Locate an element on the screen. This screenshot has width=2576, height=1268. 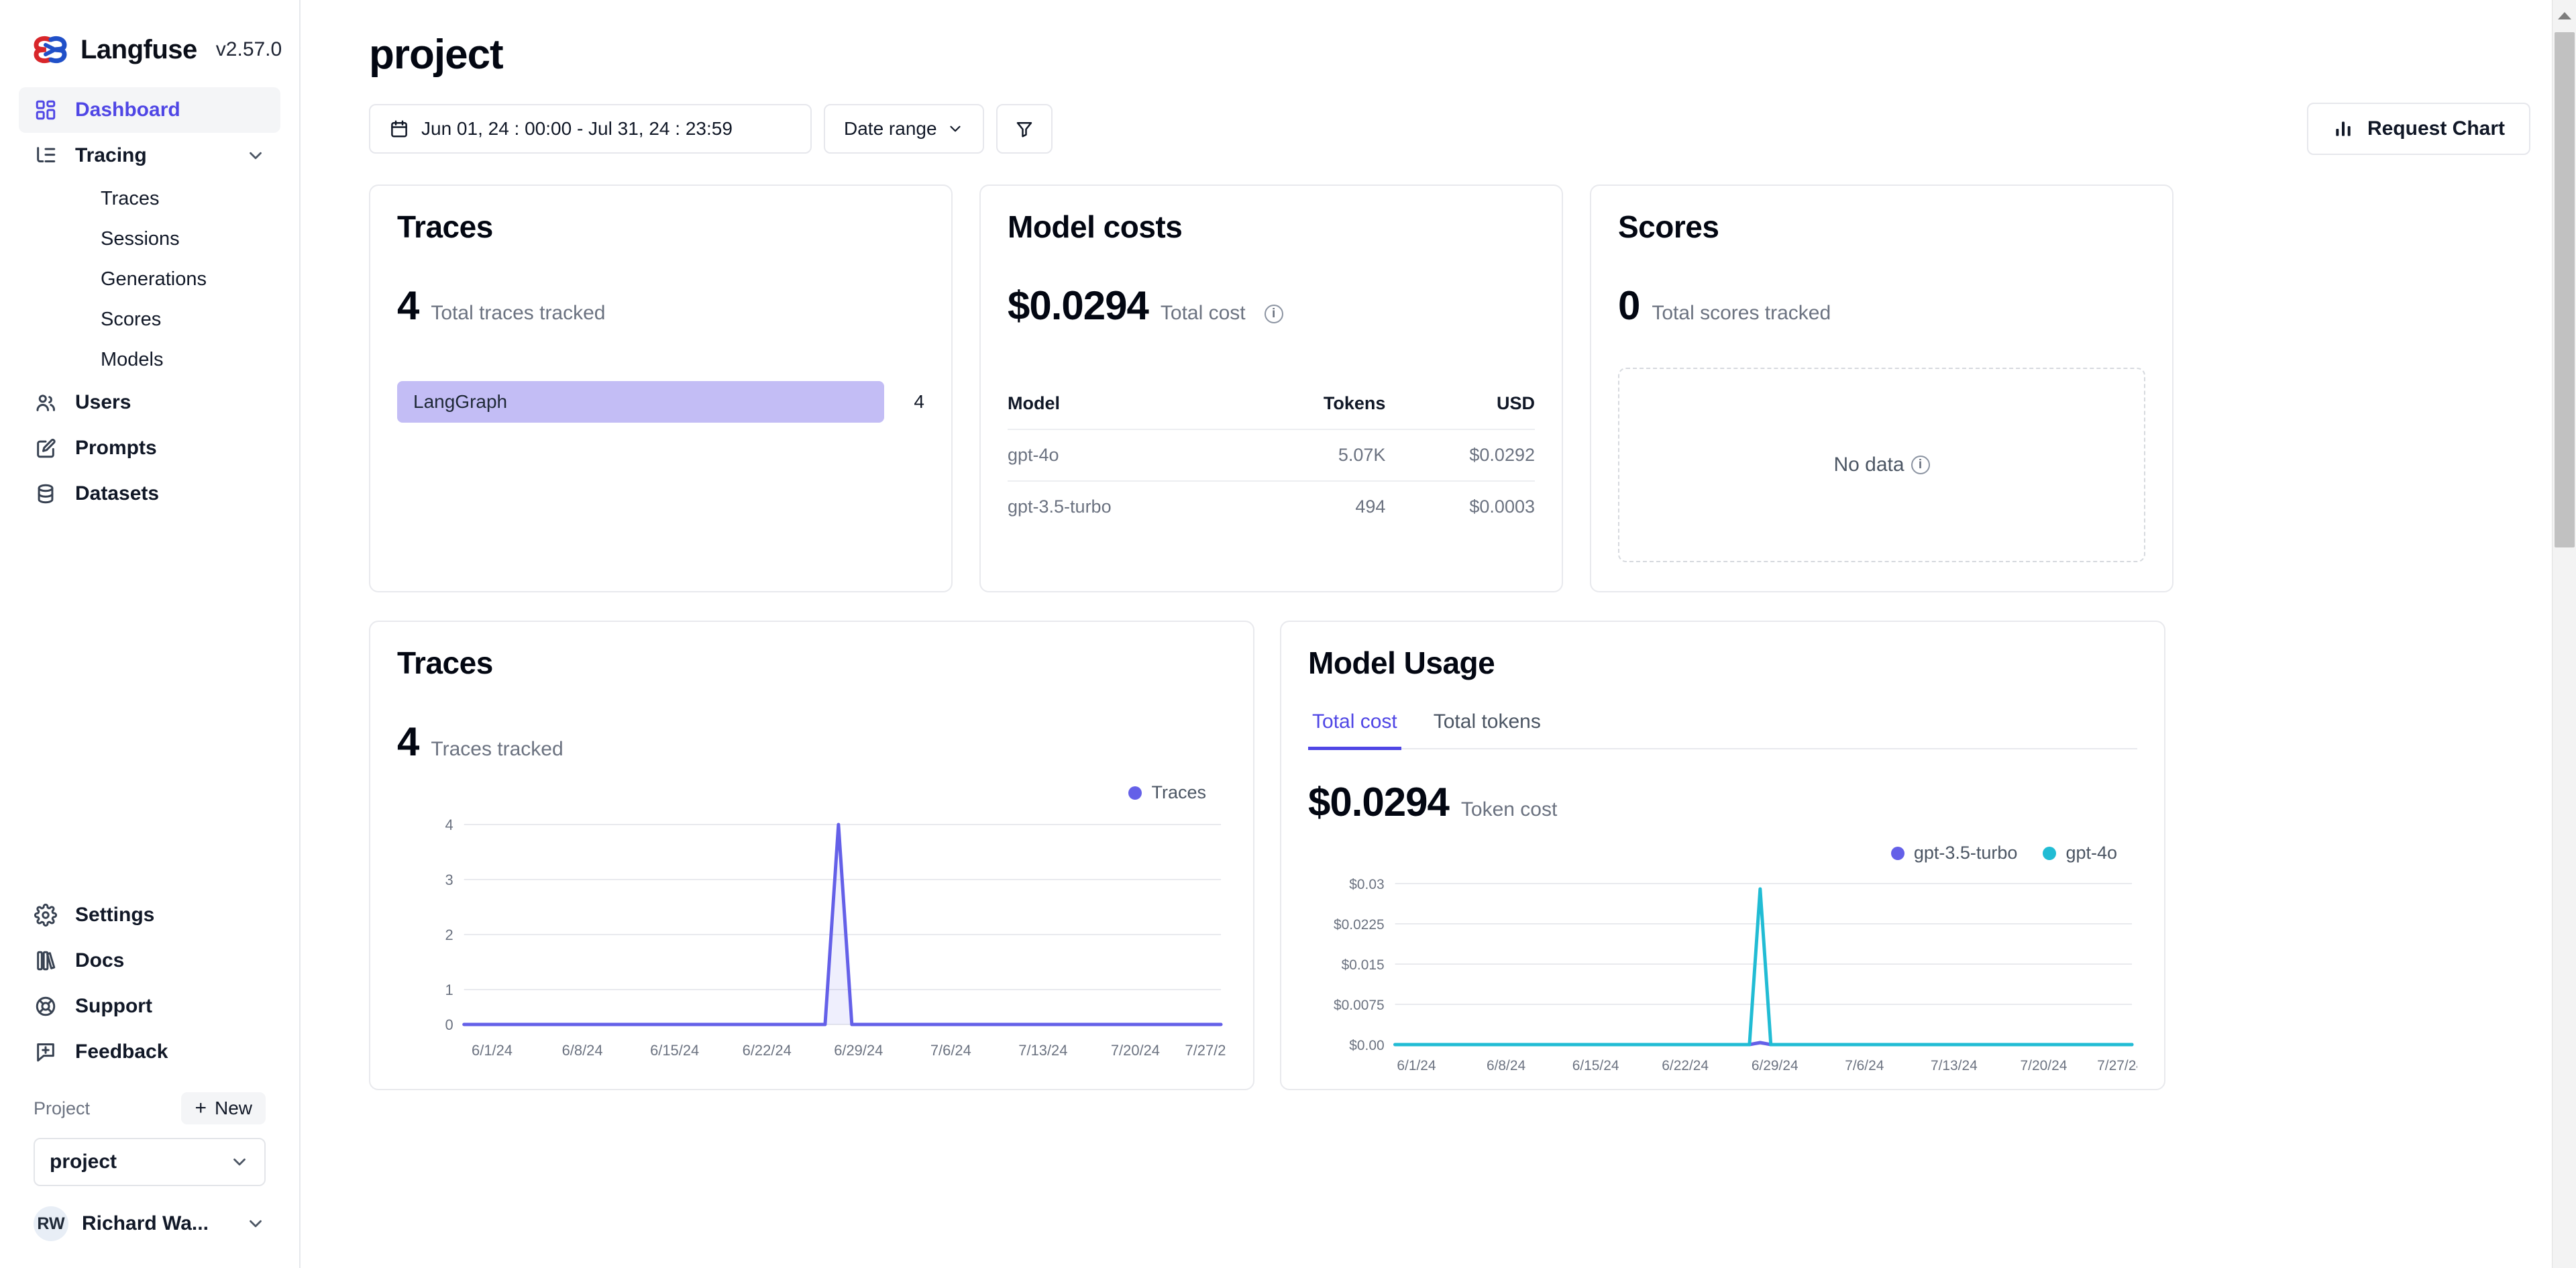
model-usage-label: Token cost is located at coordinates (1509, 809).